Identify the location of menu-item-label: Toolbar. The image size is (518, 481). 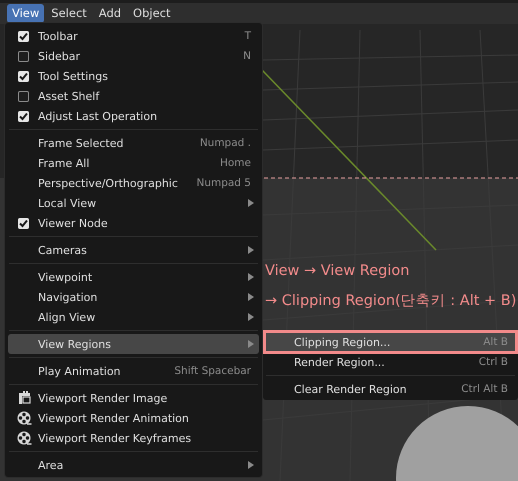
(58, 37).